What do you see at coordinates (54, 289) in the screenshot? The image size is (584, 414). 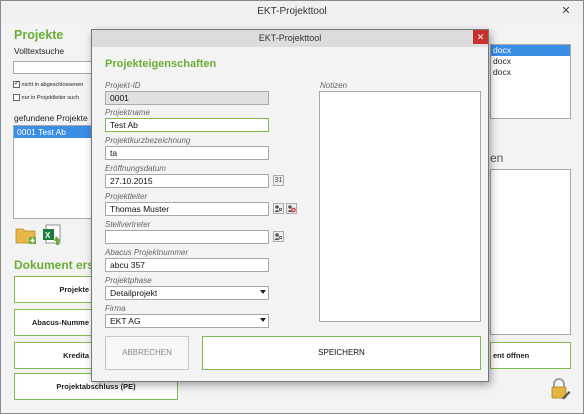 I see `projekt-button: Projekte` at bounding box center [54, 289].